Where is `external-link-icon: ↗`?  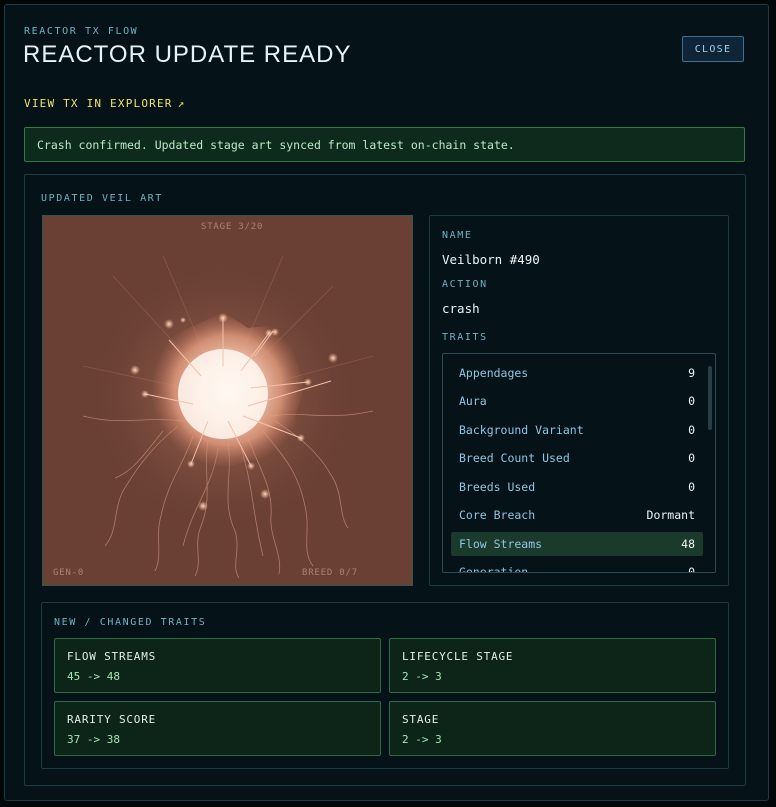 external-link-icon: ↗ is located at coordinates (181, 103).